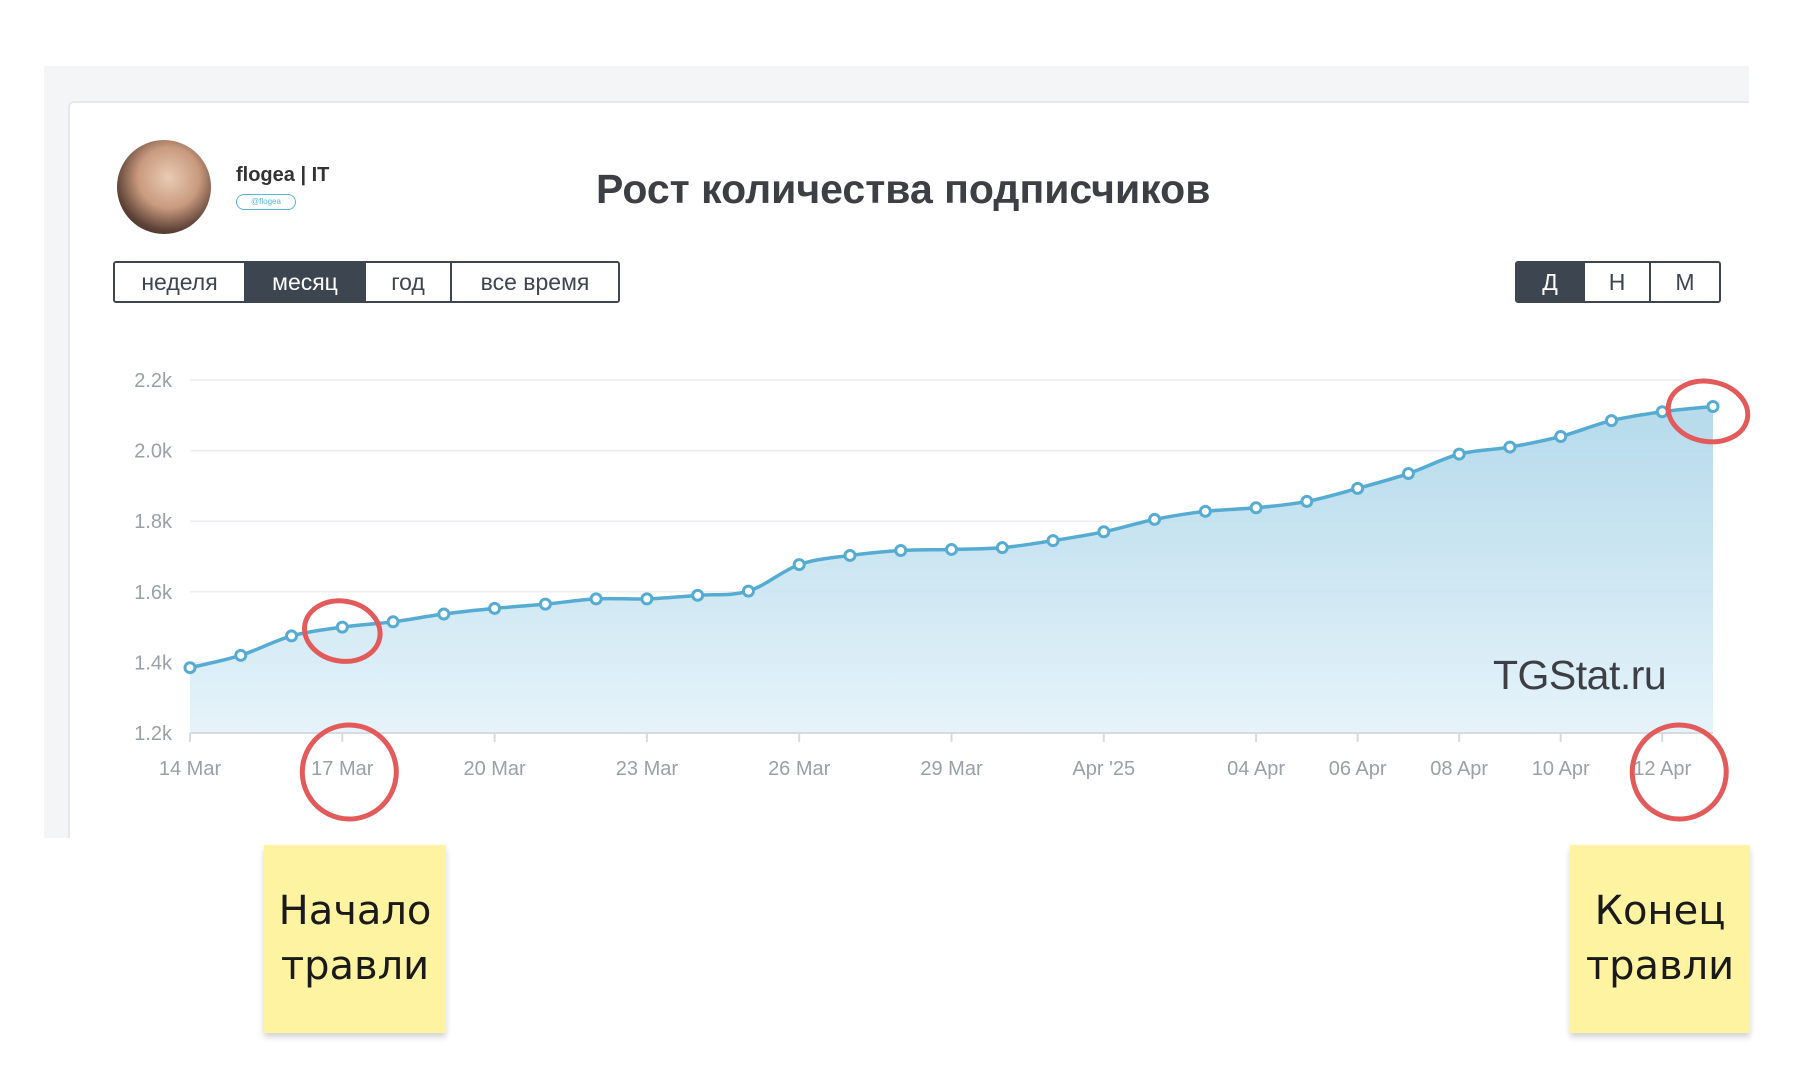 Image resolution: width=1806 pixels, height=1090 pixels. Describe the element at coordinates (355, 939) in the screenshot. I see `sticky-note-start: Начало травли` at that location.